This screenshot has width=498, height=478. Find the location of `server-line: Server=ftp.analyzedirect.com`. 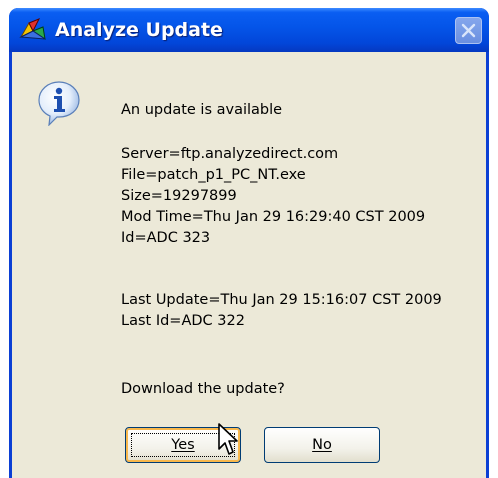

server-line: Server=ftp.analyzedirect.com is located at coordinates (230, 154).